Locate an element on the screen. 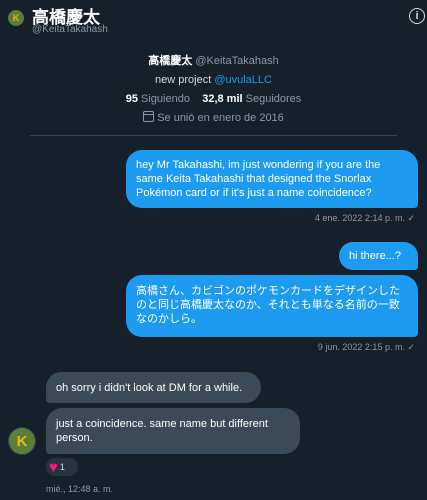  info-icon: i is located at coordinates (417, 16).